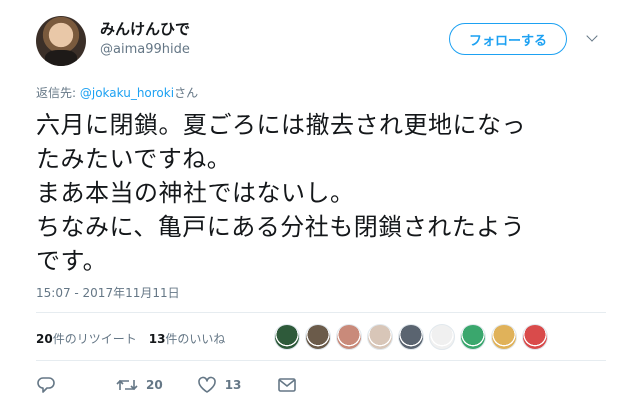 Image resolution: width=640 pixels, height=418 pixels. I want to click on liker-avatars, so click(413, 337).